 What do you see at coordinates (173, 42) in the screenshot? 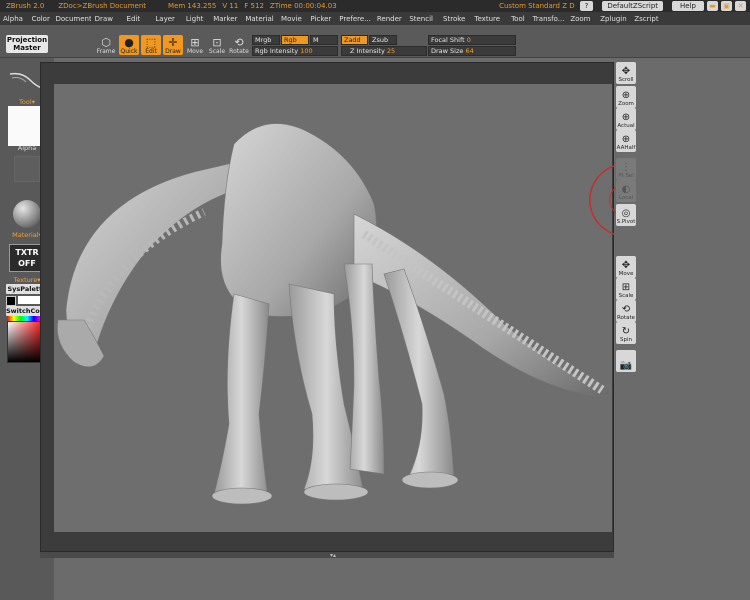
I see `draw-icon: ✛` at bounding box center [173, 42].